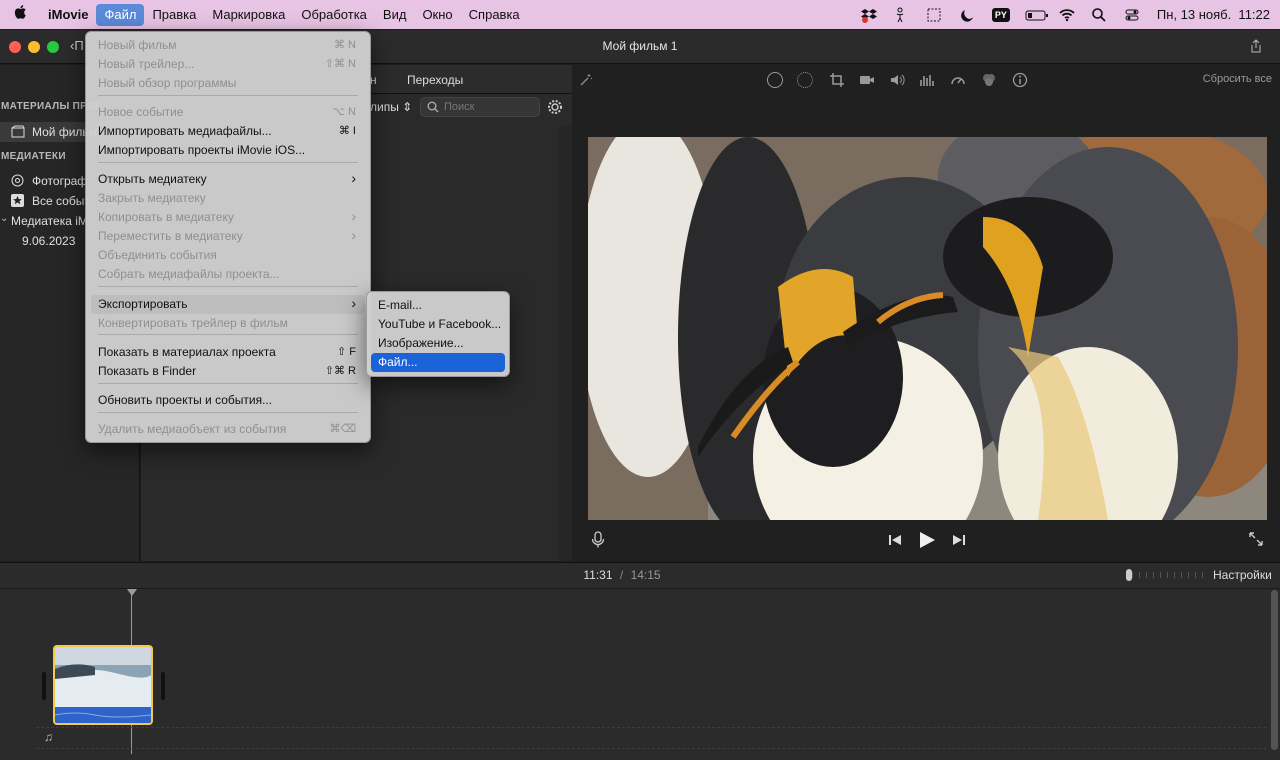 The width and height of the screenshot is (1280, 760). Describe the element at coordinates (1067, 15) in the screenshot. I see `wifi-icon` at that location.